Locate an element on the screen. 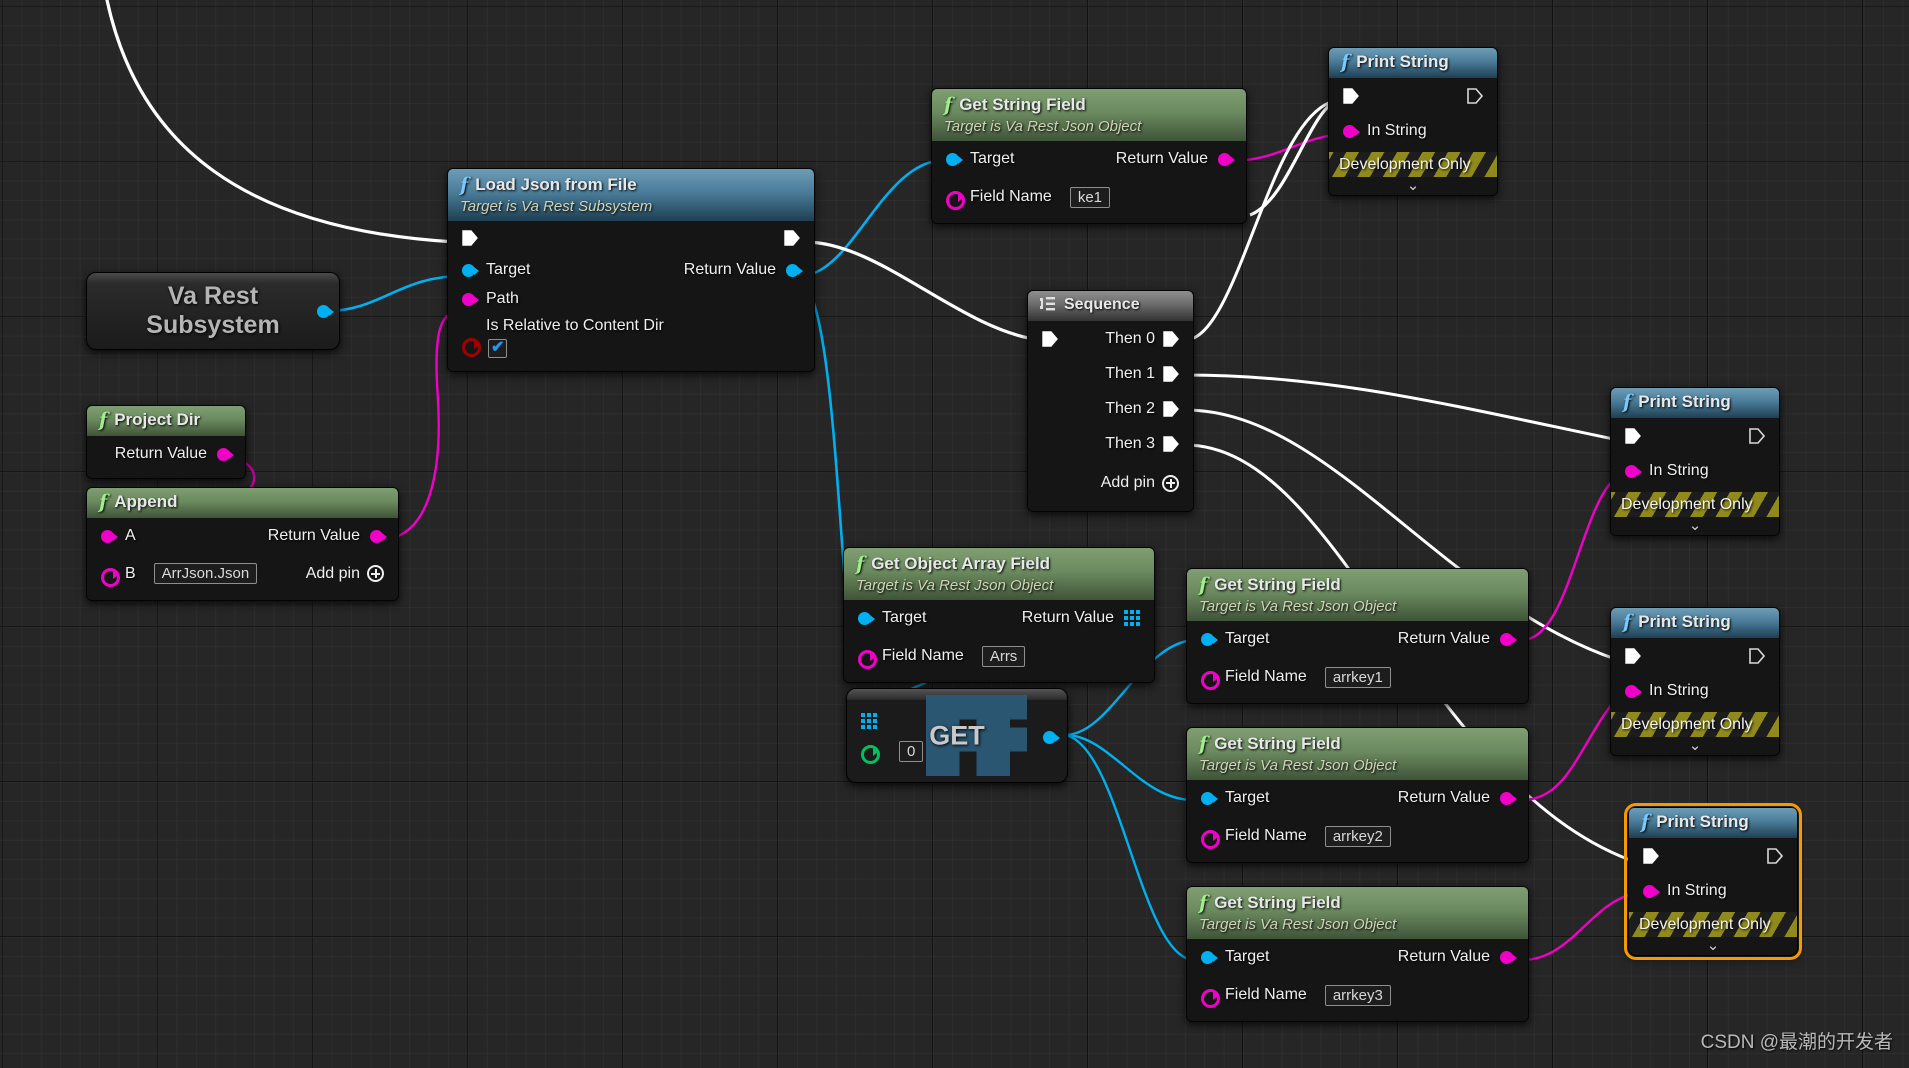 The image size is (1909, 1068). goaf-target-row: Target Return Value is located at coordinates (999, 618).